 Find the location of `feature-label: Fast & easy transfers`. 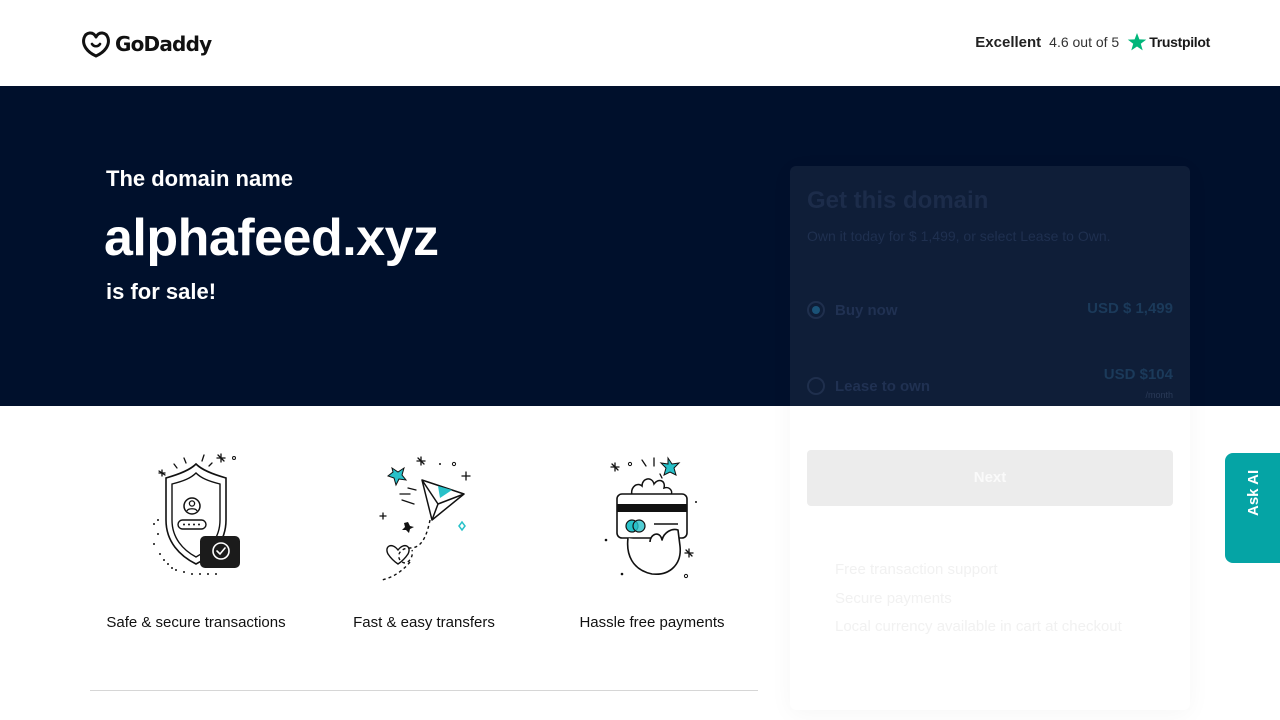

feature-label: Fast & easy transfers is located at coordinates (424, 622).